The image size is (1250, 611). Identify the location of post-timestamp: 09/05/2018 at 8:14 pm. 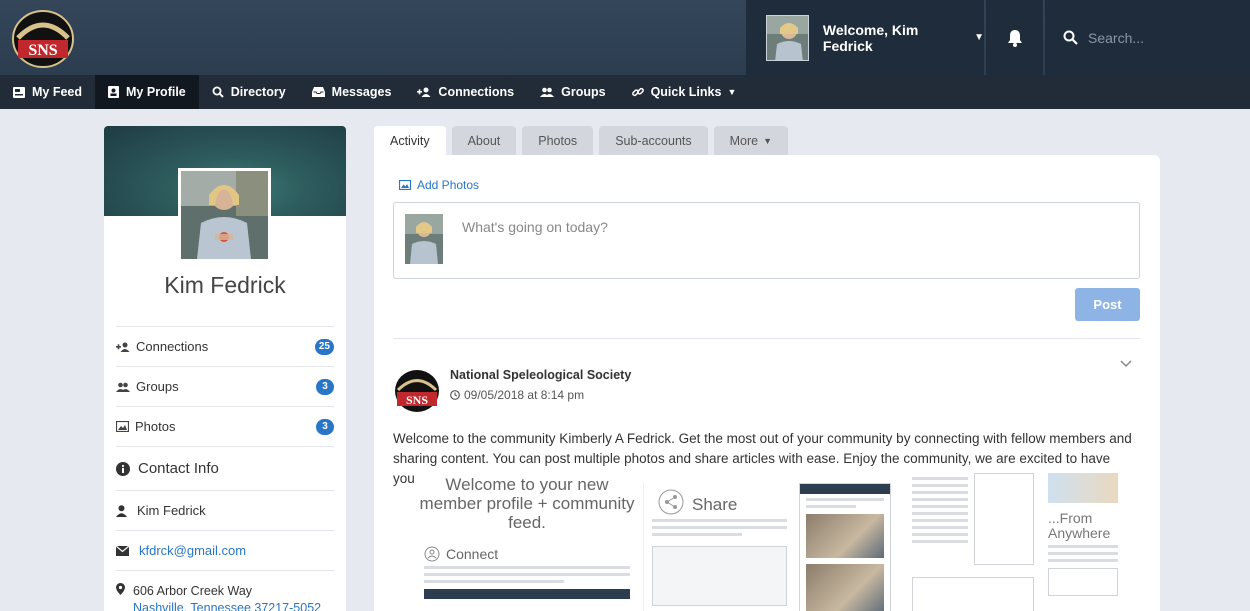
(517, 395).